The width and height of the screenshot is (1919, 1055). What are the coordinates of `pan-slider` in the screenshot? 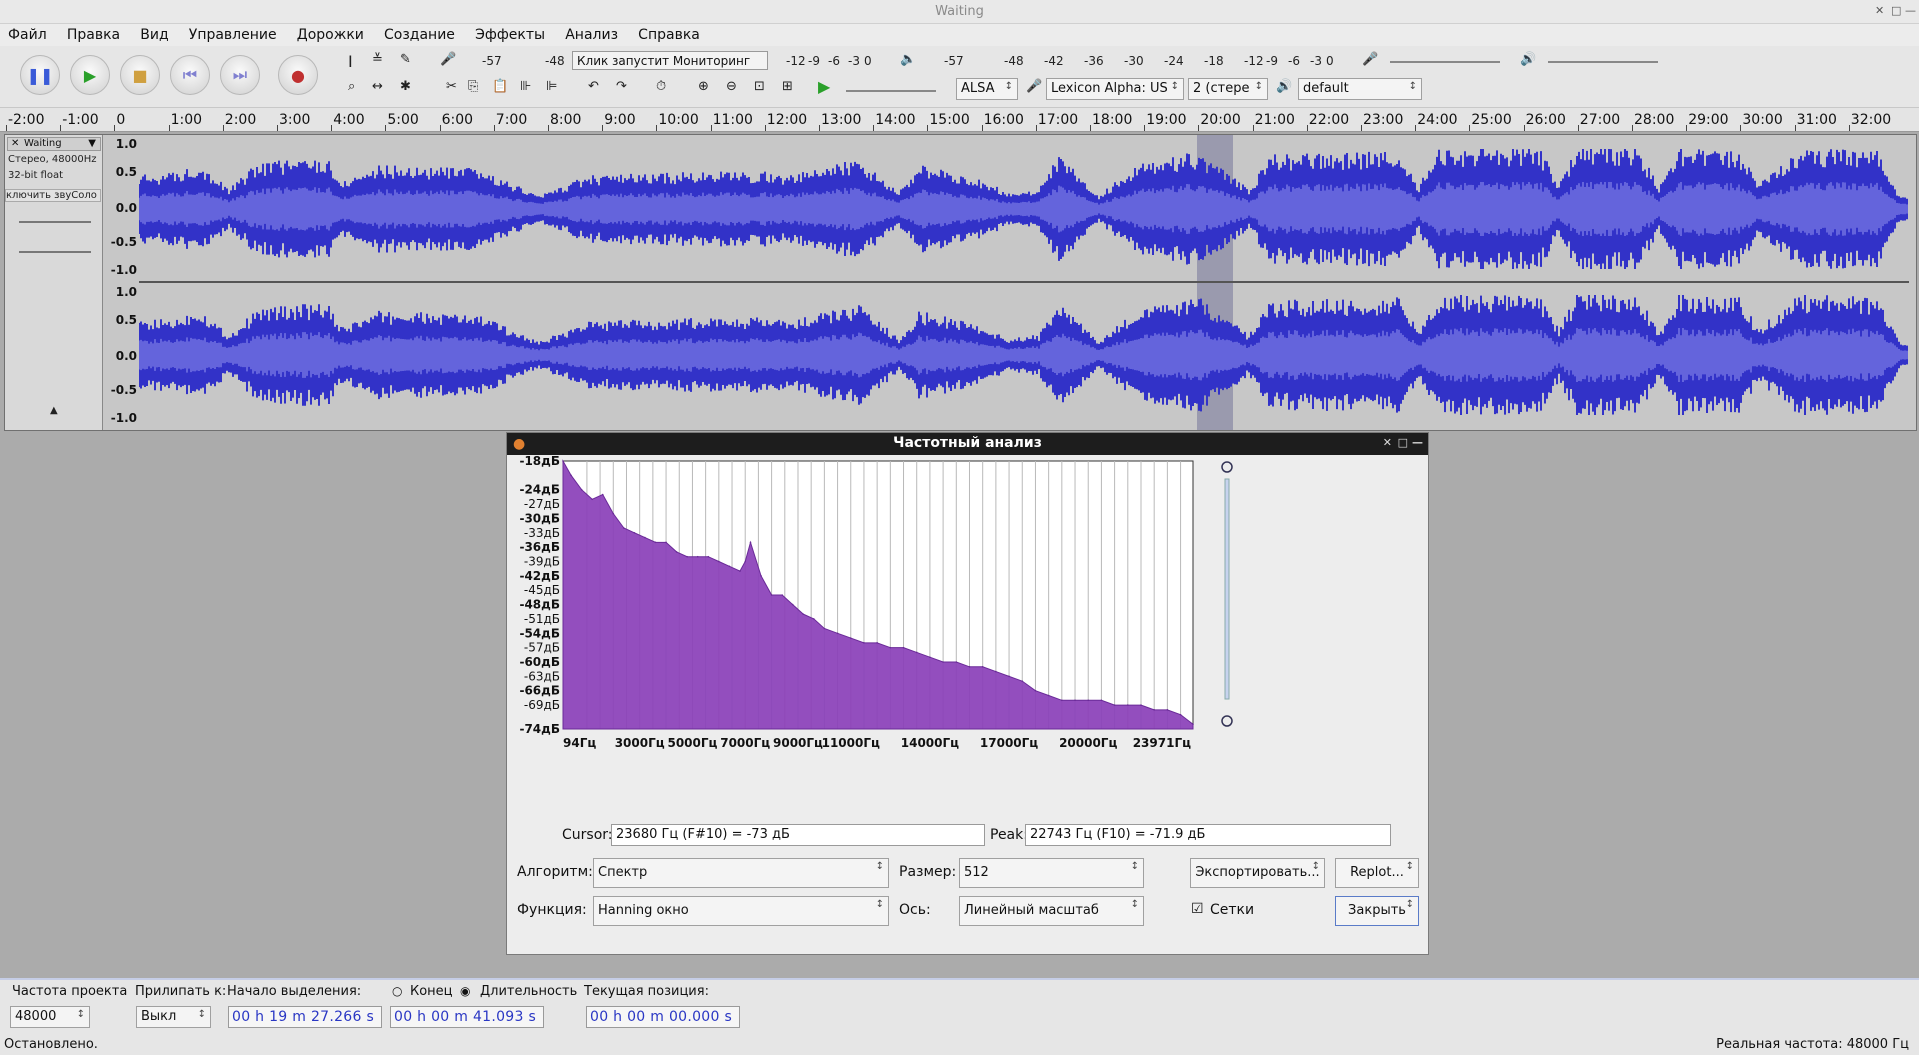 It's located at (55, 252).